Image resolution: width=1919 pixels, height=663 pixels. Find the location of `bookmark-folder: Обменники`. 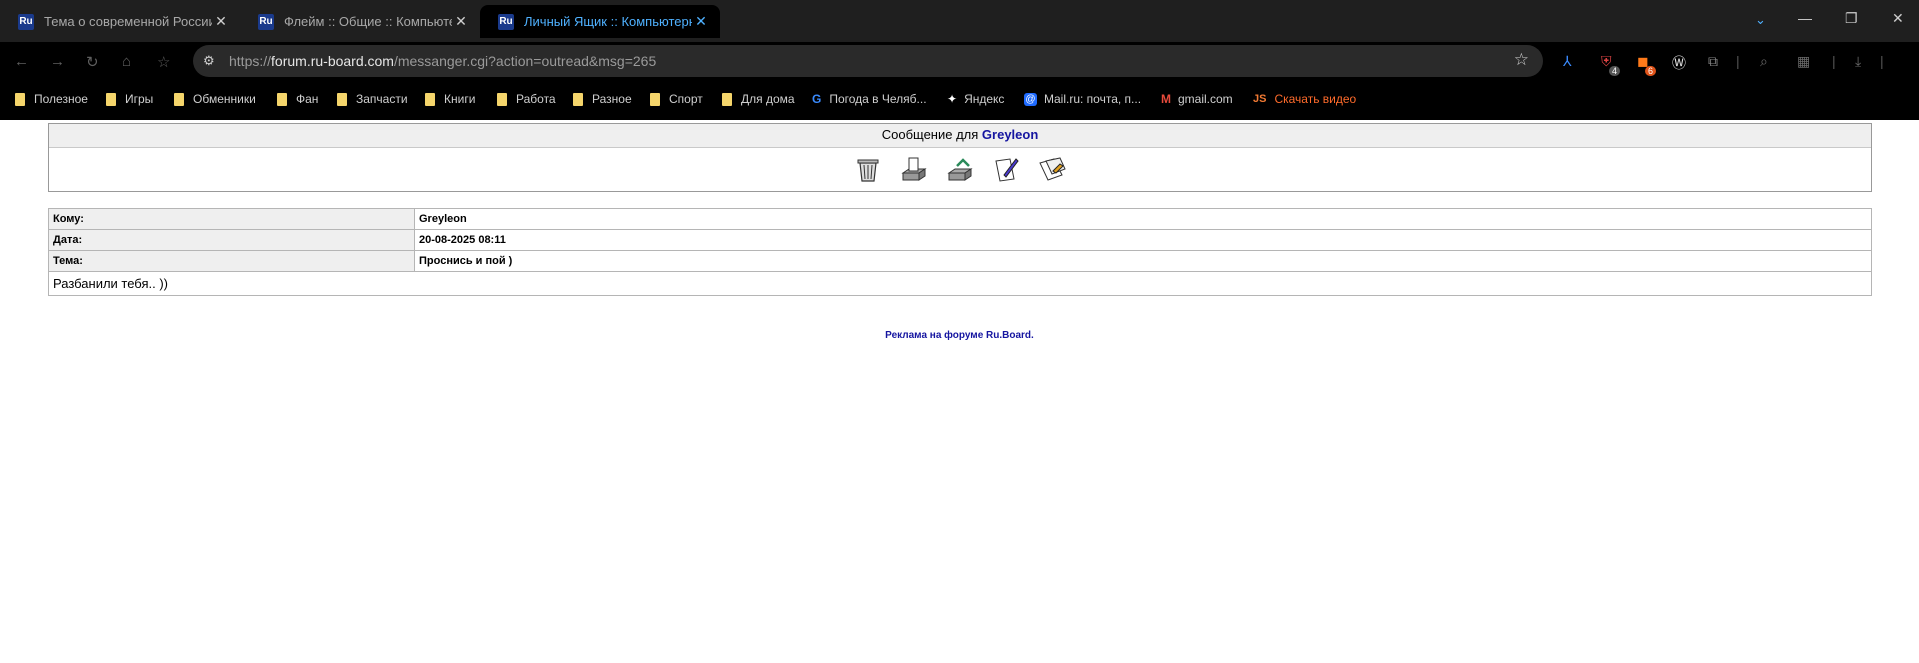

bookmark-folder: Обменники is located at coordinates (215, 99).